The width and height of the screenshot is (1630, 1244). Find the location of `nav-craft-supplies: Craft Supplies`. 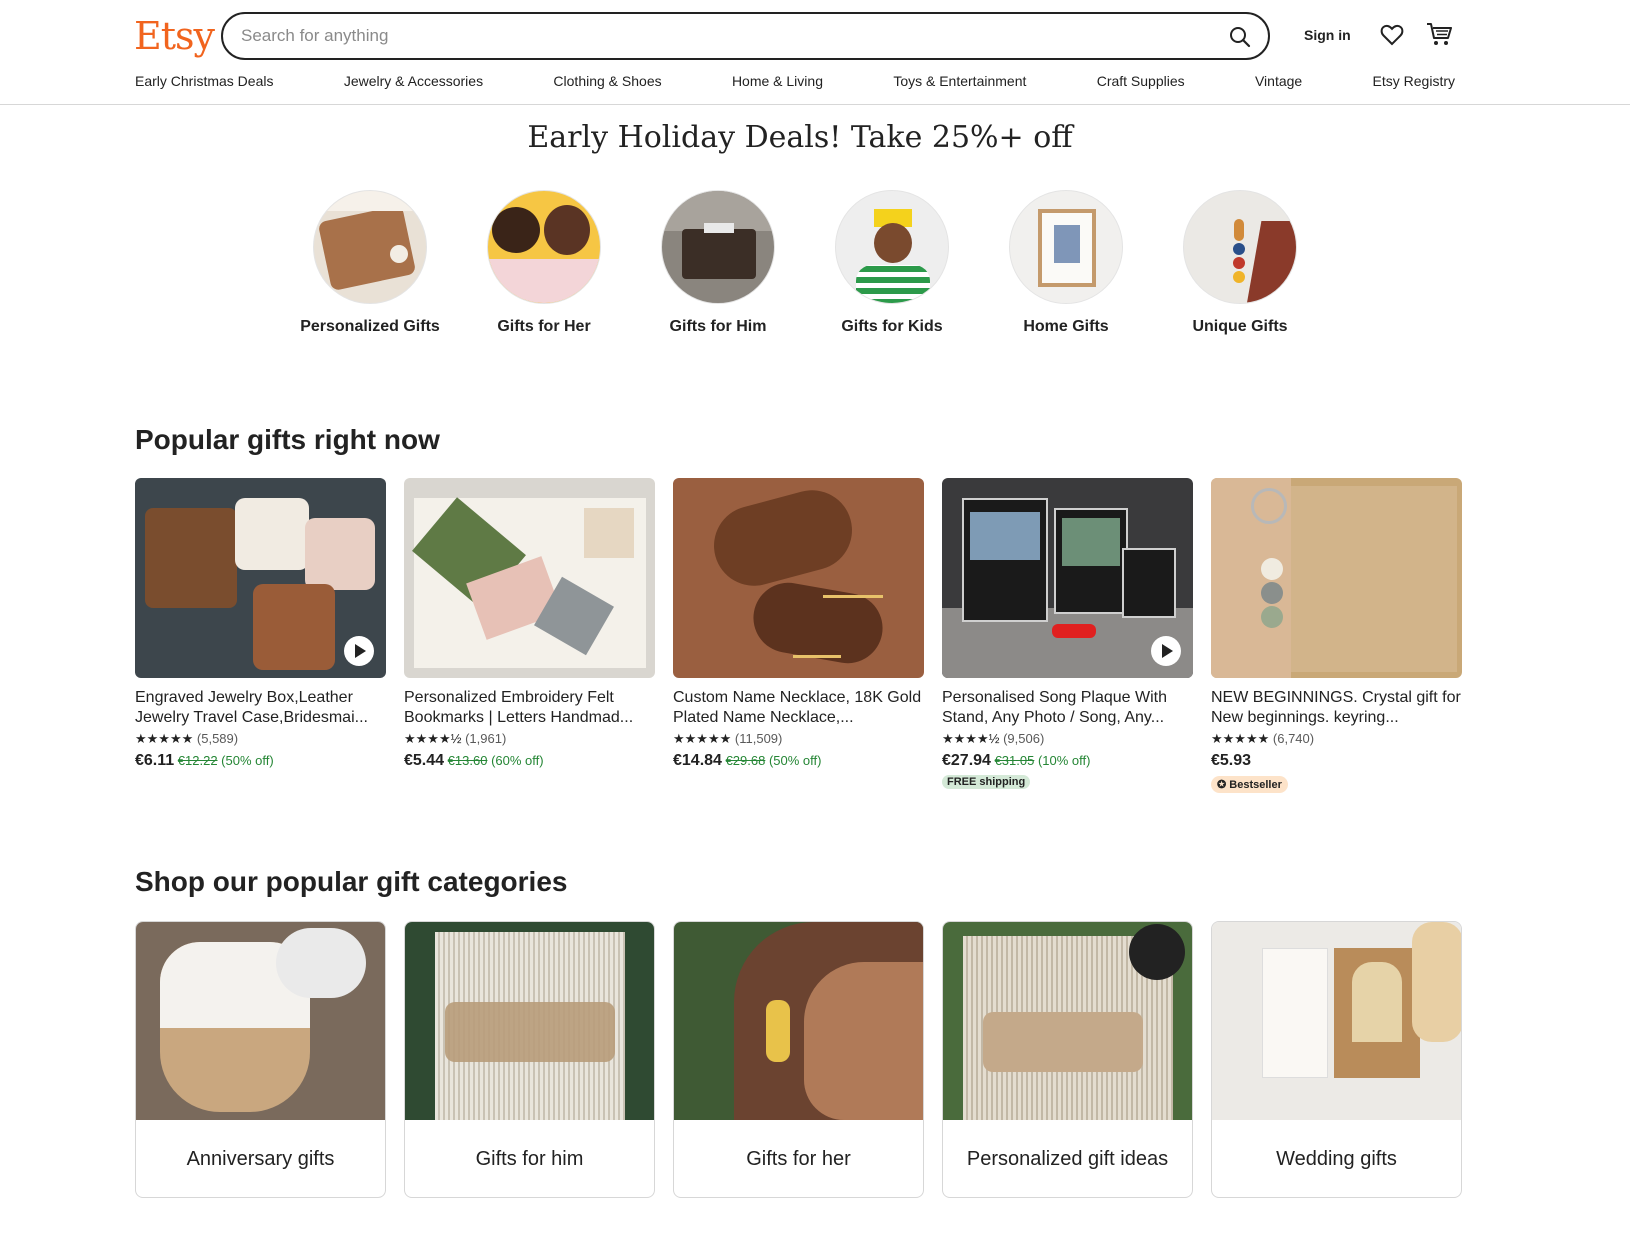

nav-craft-supplies: Craft Supplies is located at coordinates (1141, 81).